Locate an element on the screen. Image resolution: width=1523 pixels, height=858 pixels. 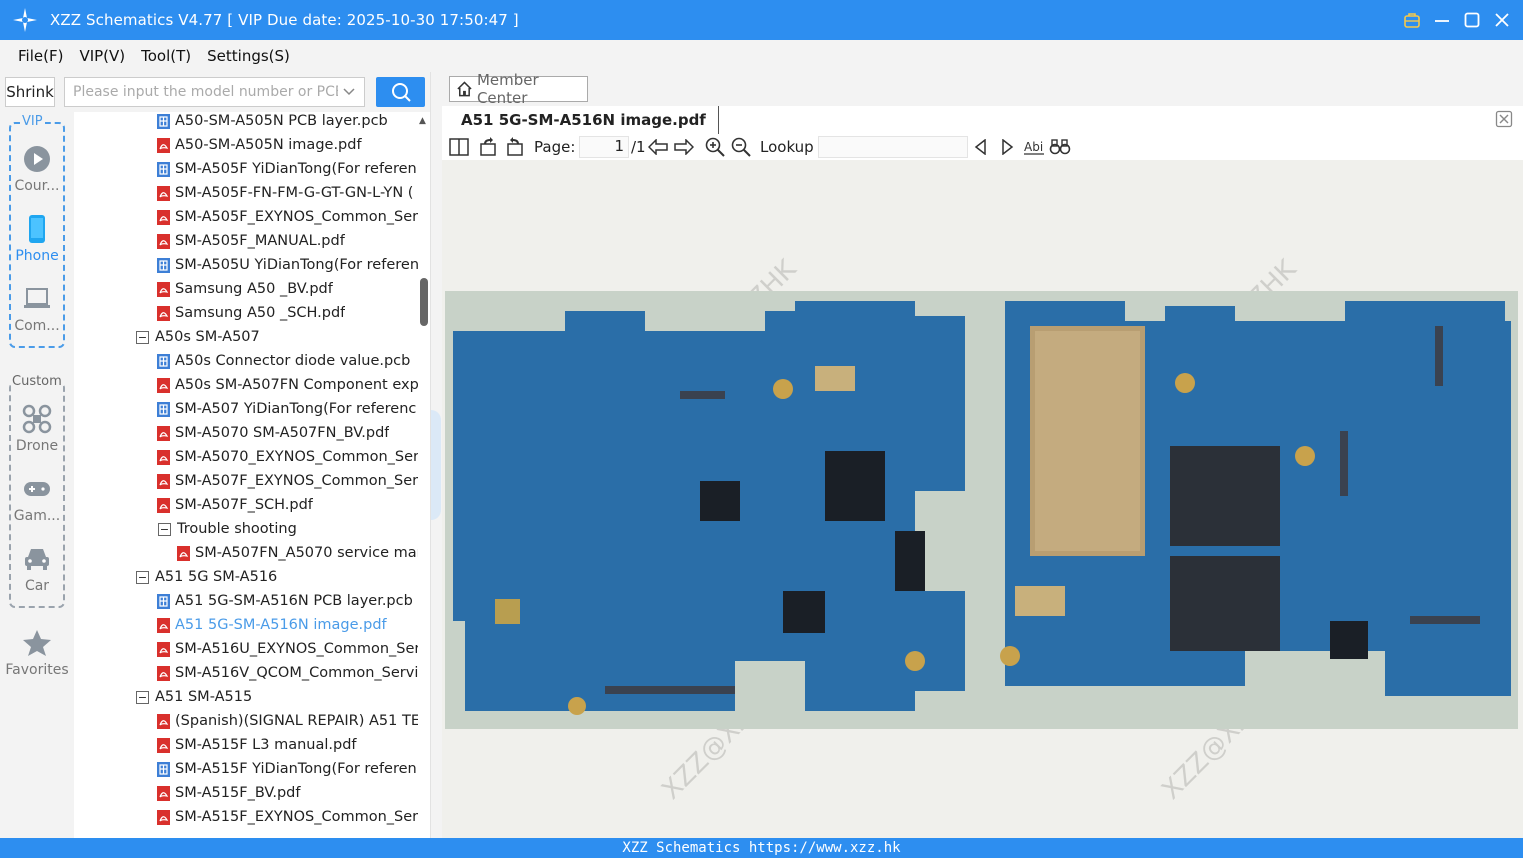
tree-file: SM-A5070 SM-A507FN_BV.pdf is located at coordinates (287, 433).